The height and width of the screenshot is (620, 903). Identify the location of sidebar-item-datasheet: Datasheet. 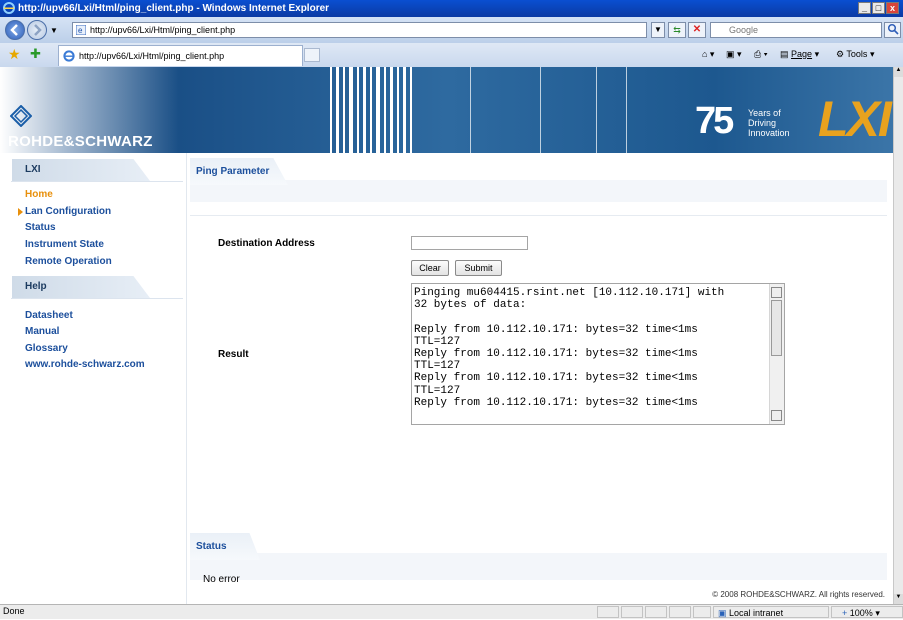
(49, 315).